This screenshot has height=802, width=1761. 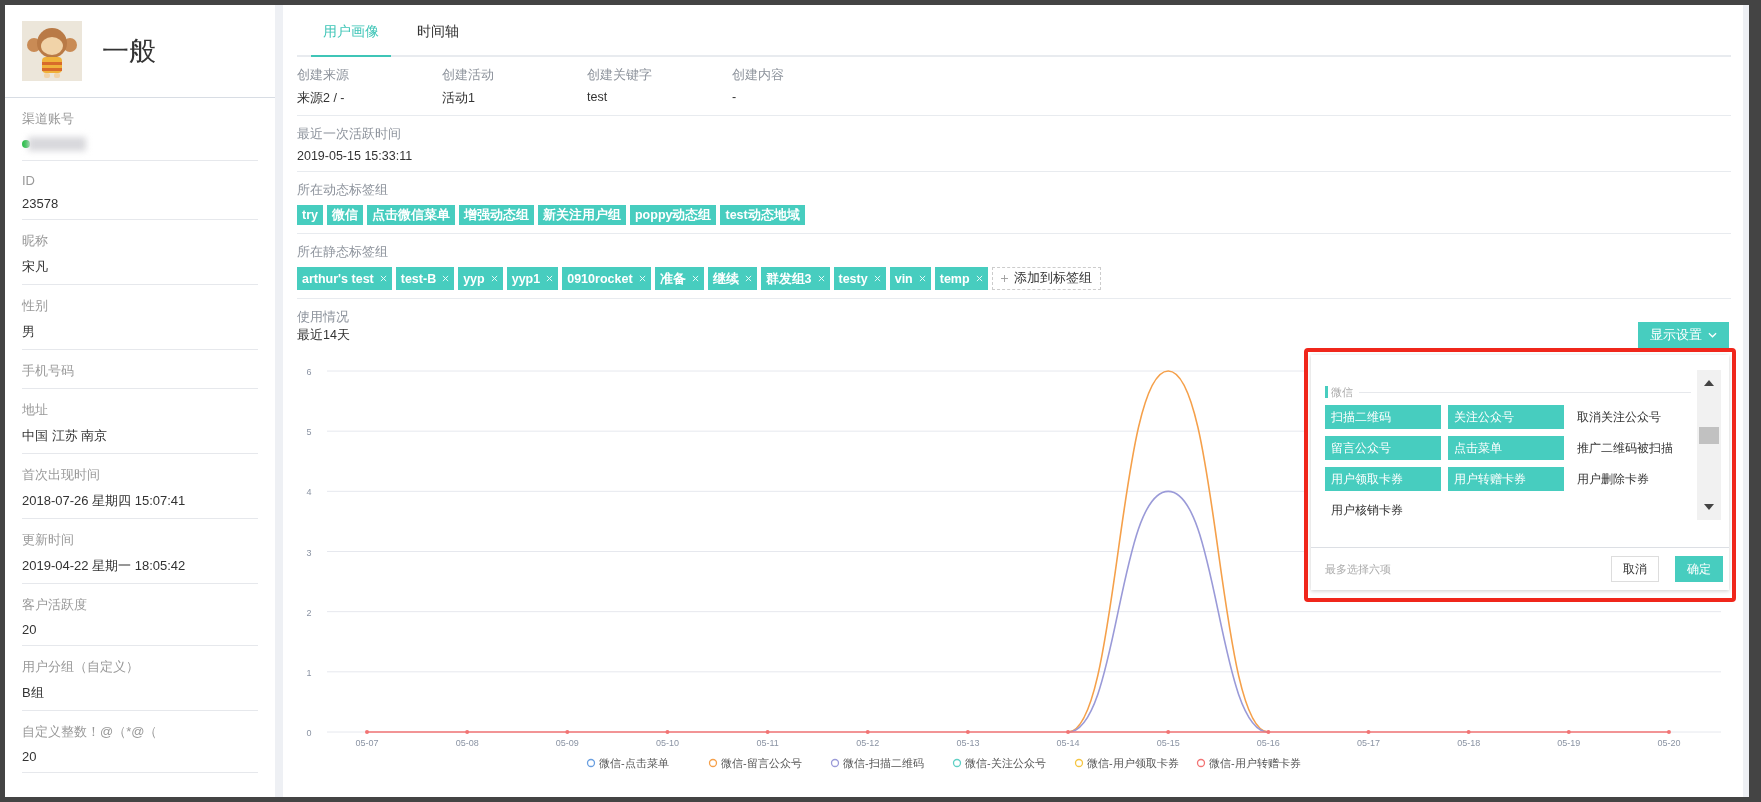 What do you see at coordinates (104, 501) in the screenshot?
I see `field-value: 2018-07-26 星期四 15:07:41` at bounding box center [104, 501].